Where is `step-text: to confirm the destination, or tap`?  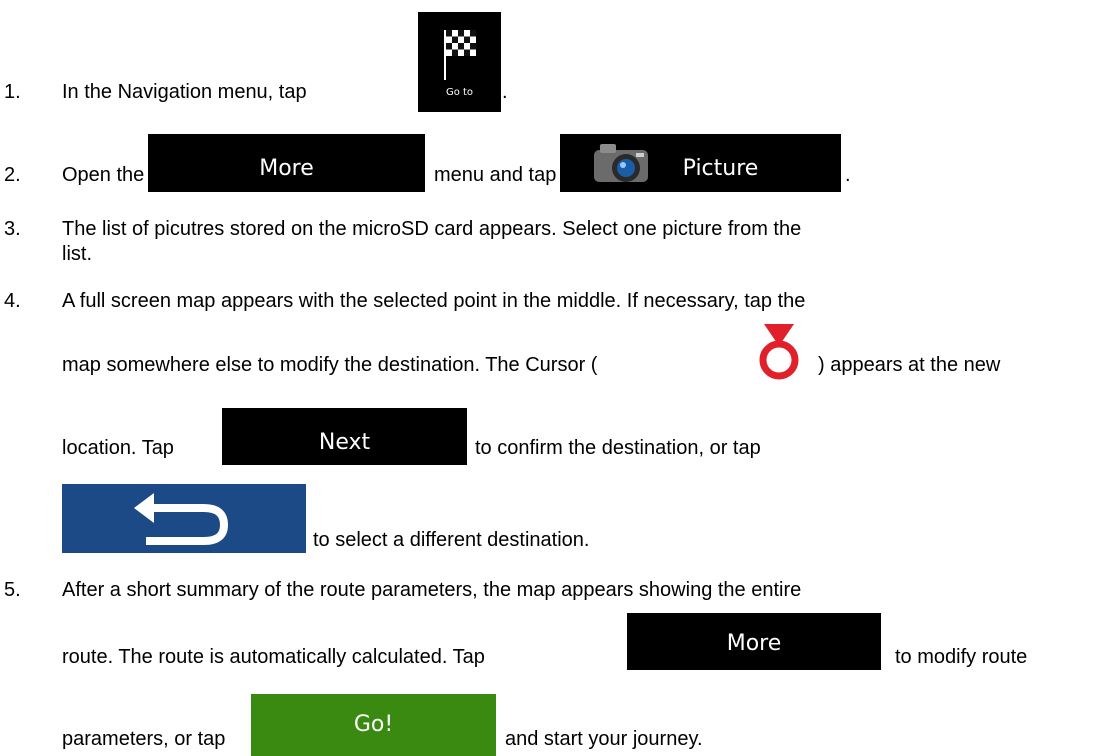 step-text: to confirm the destination, or tap is located at coordinates (618, 448).